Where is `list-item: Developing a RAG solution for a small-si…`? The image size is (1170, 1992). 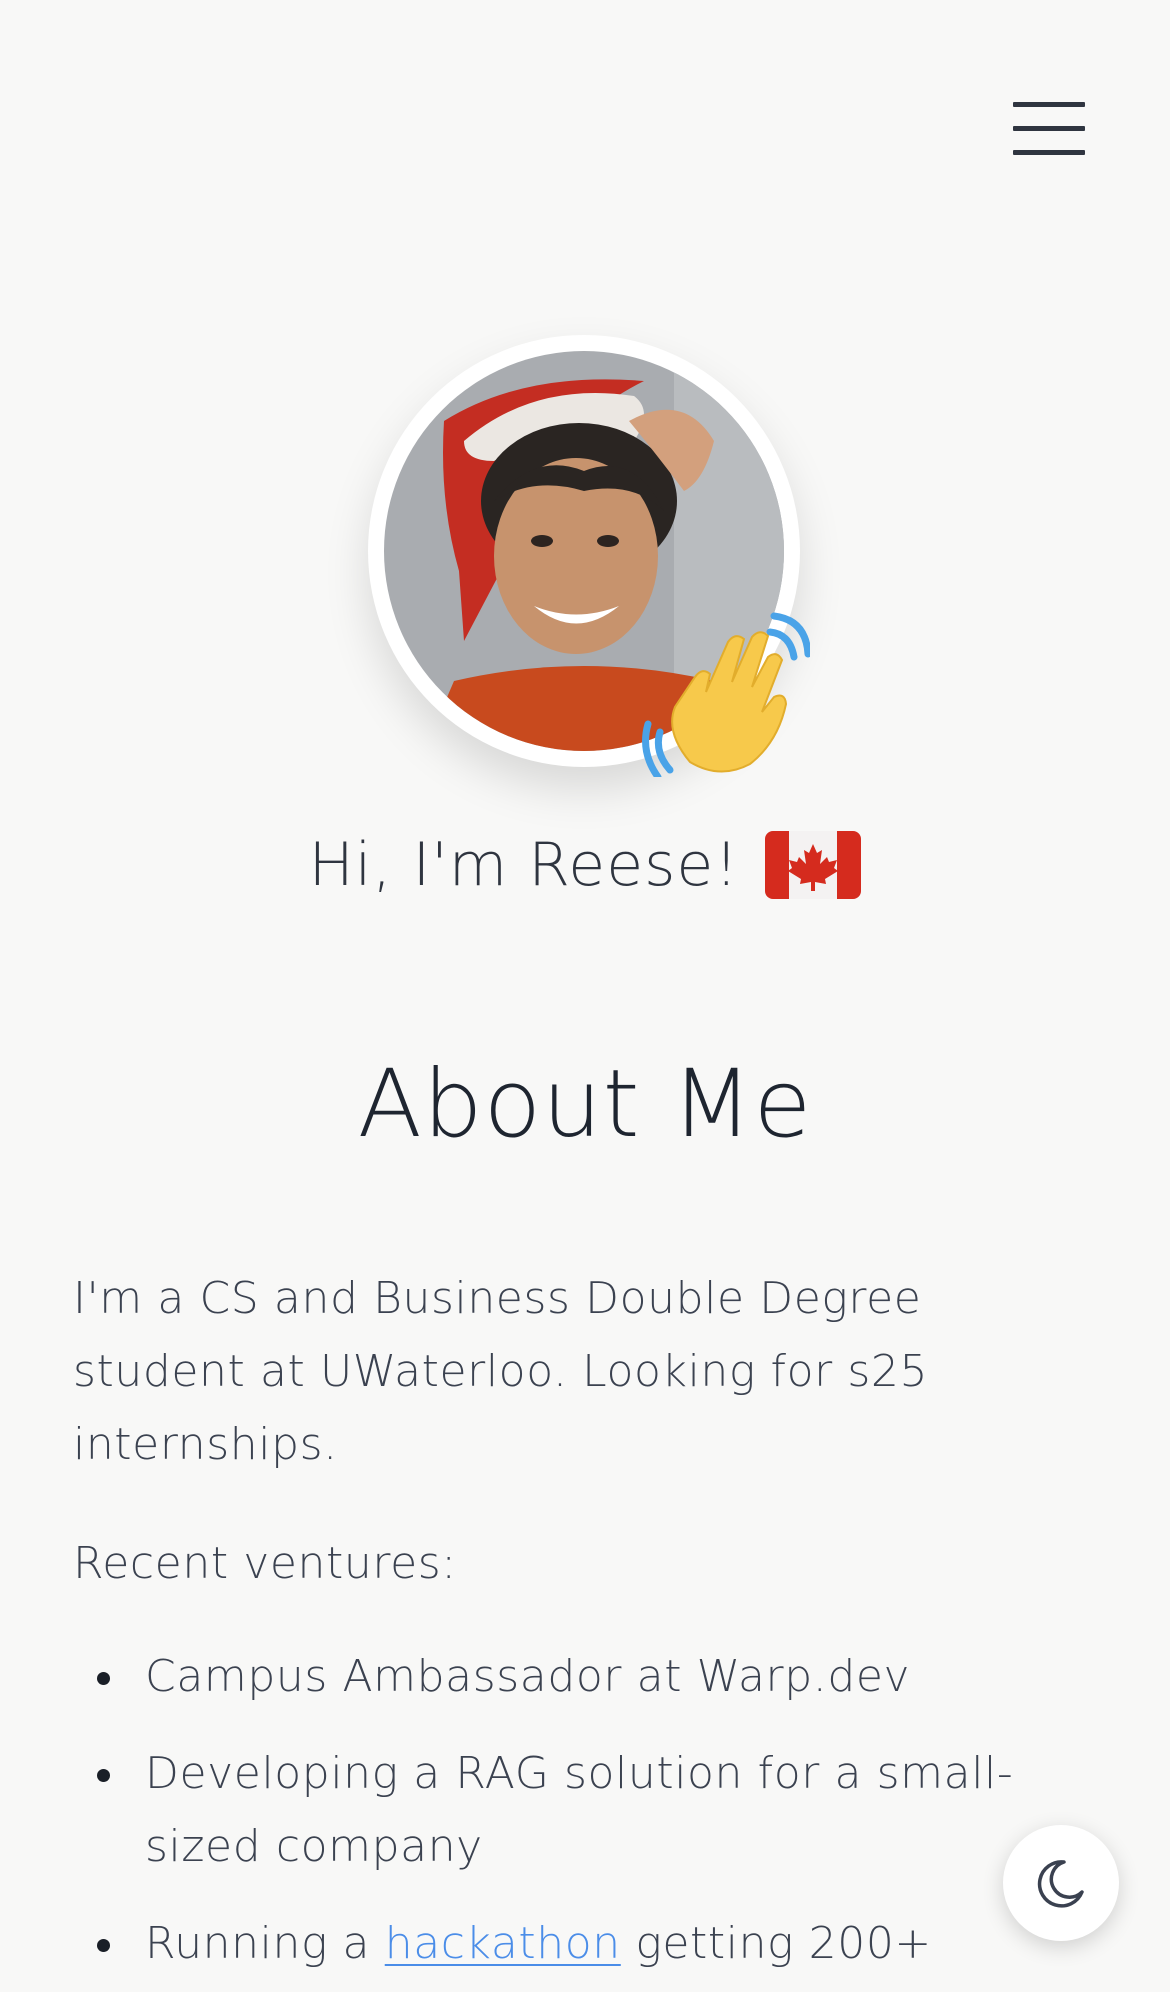 list-item: Developing a RAG solution for a small-si… is located at coordinates (588, 1810).